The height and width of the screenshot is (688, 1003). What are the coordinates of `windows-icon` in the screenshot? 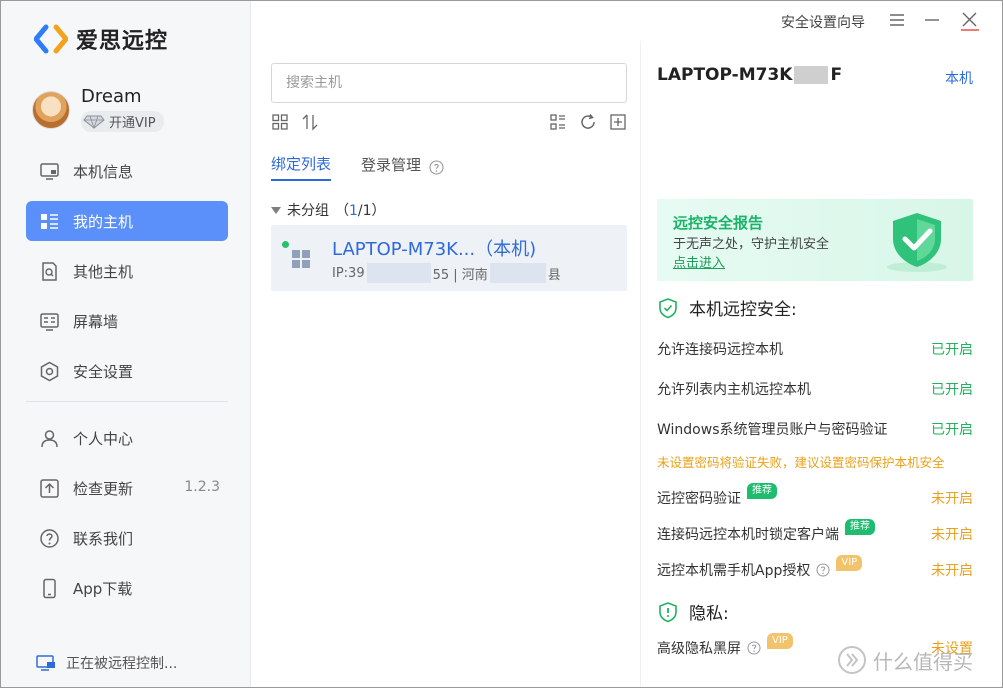 It's located at (301, 259).